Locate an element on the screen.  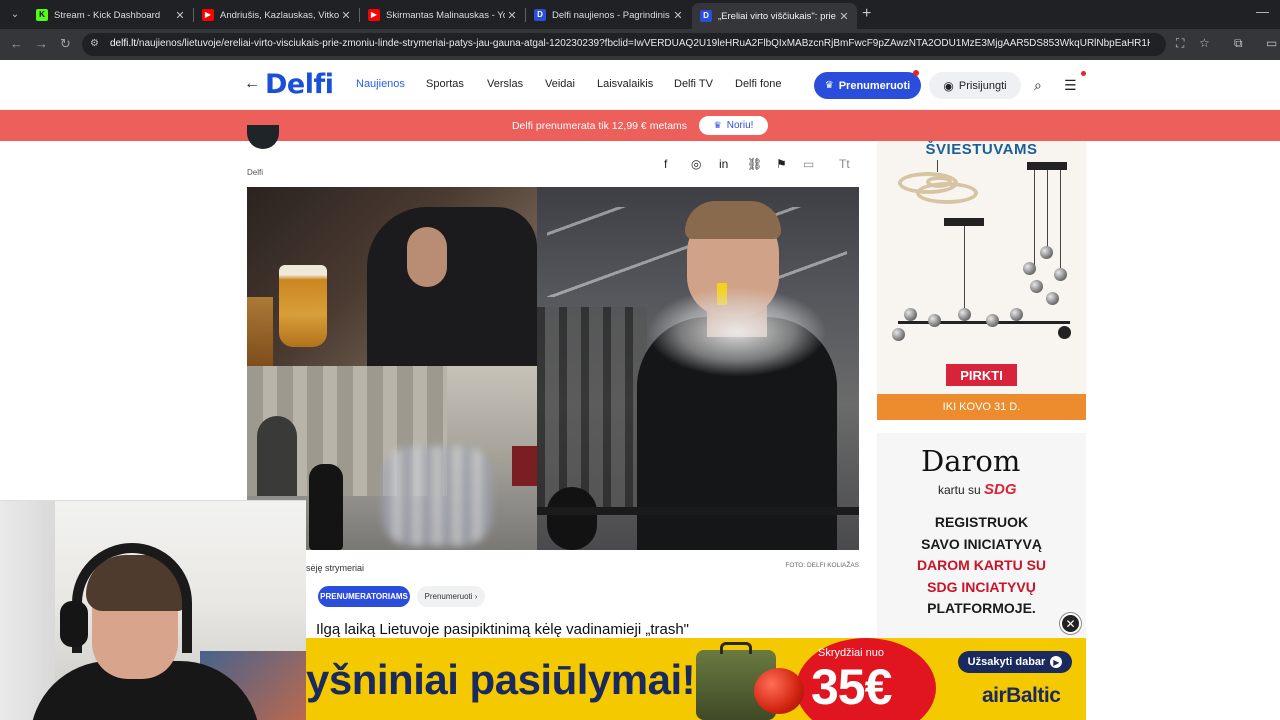
delfi-logo: Delfi is located at coordinates (299, 84).